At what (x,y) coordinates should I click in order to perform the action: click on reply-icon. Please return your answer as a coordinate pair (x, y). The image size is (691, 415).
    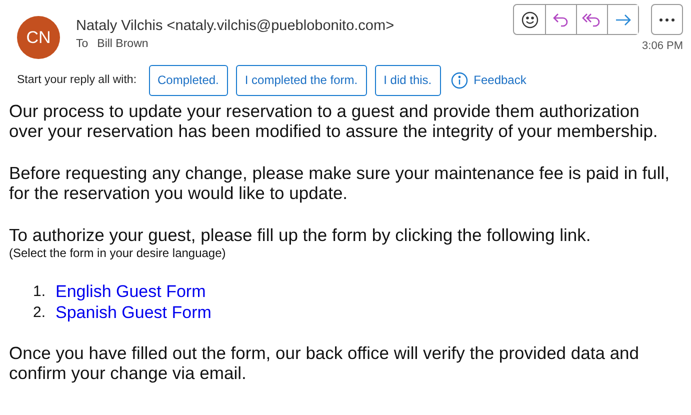
    Looking at the image, I should click on (561, 19).